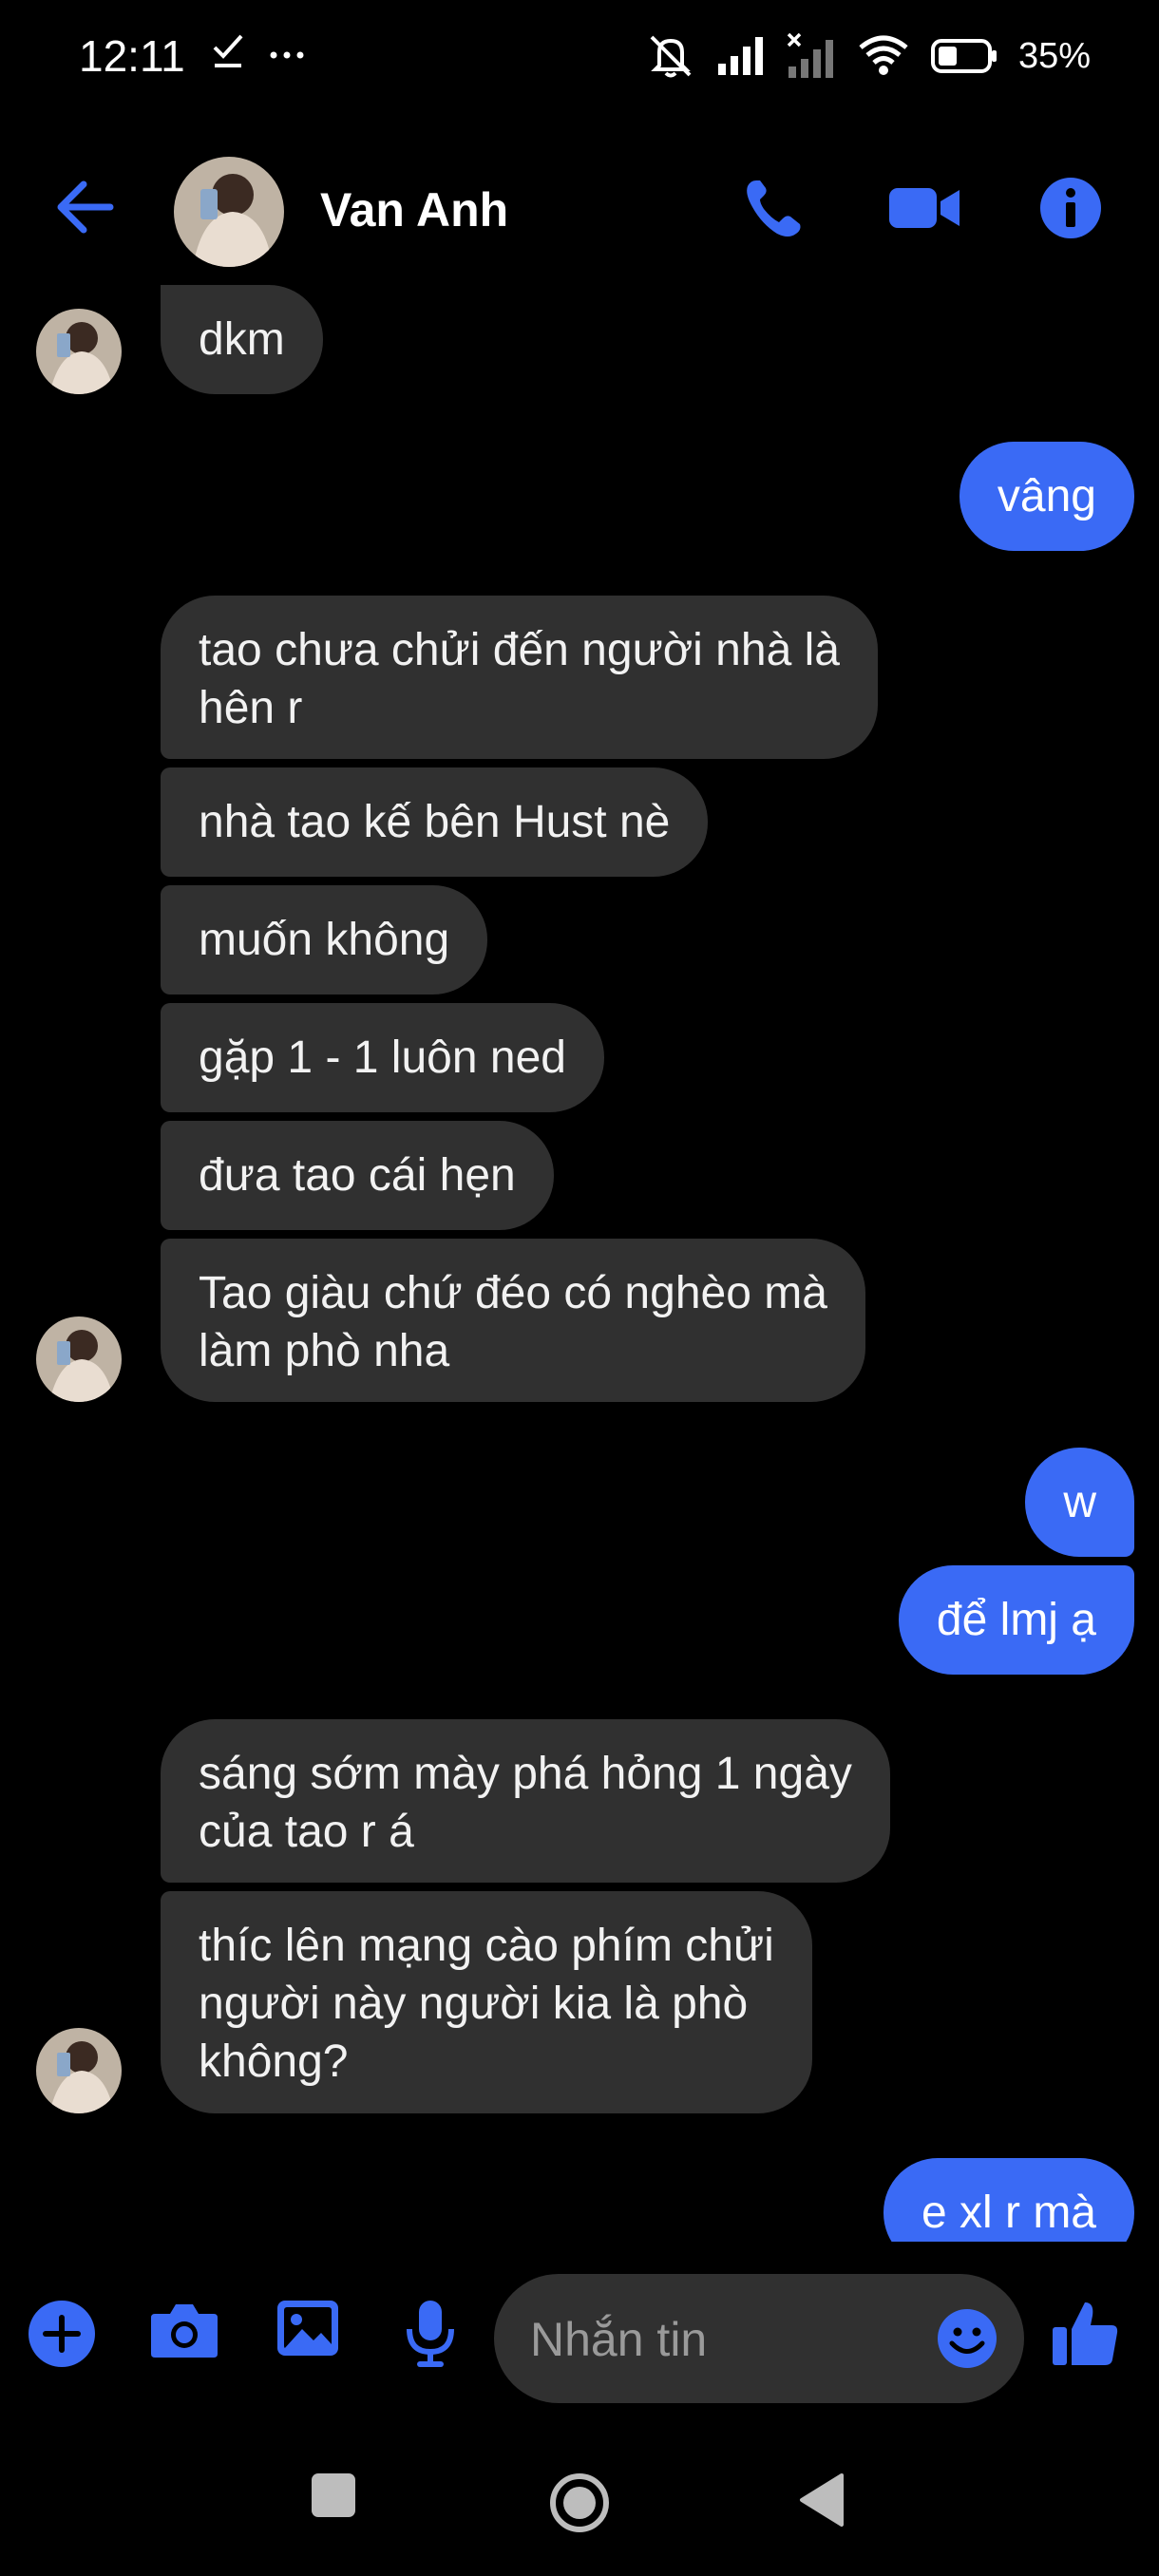 The height and width of the screenshot is (2576, 1159). I want to click on camera-icon, so click(184, 2330).